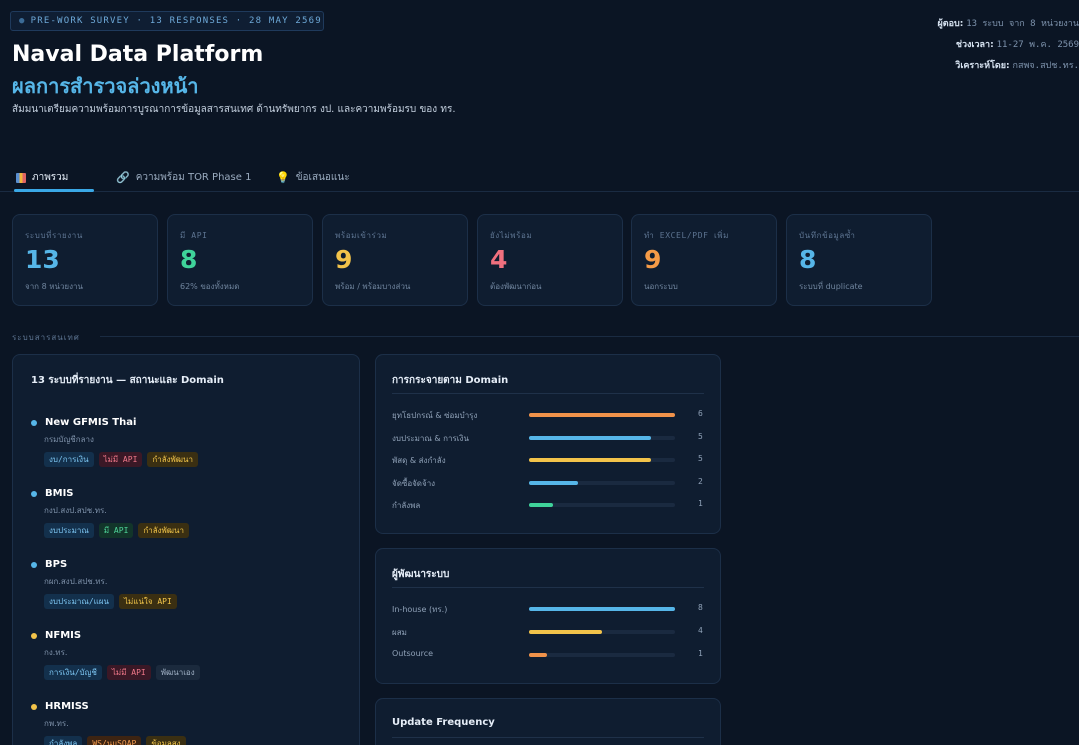 This screenshot has height=745, width=1079. I want to click on system-org: กพ.ทร., so click(56, 723).